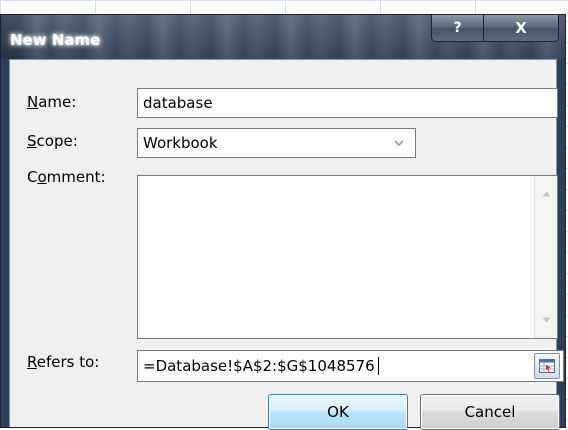 This screenshot has width=568, height=430. I want to click on help-button: ?, so click(458, 28).